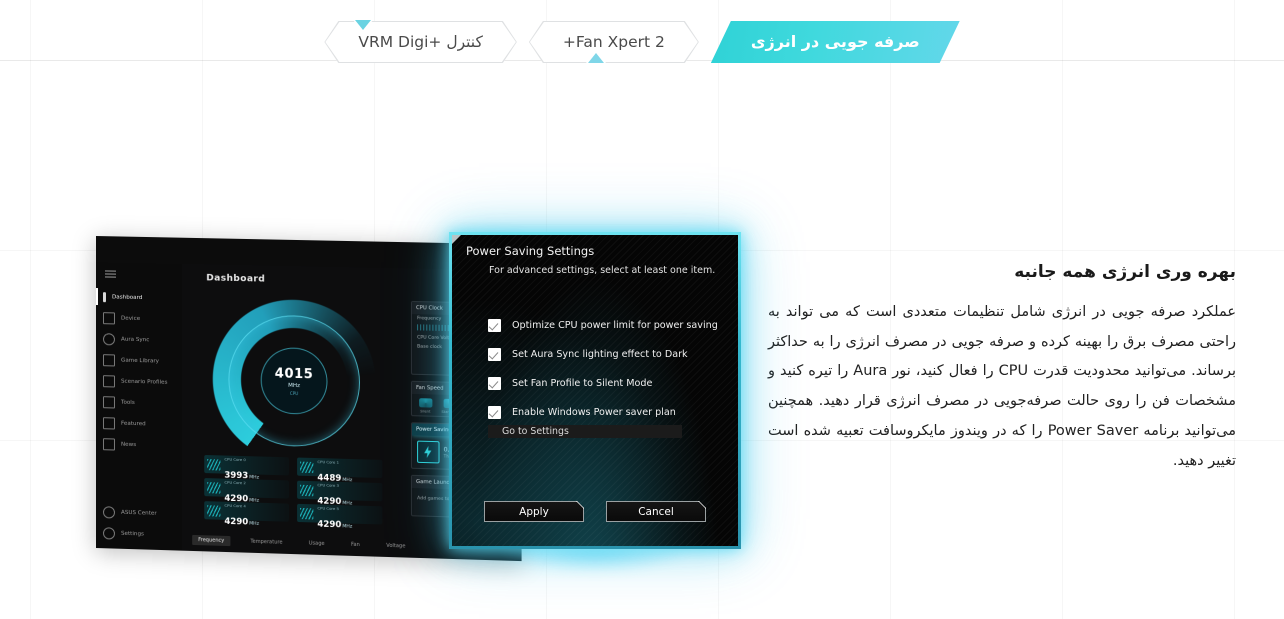  What do you see at coordinates (236, 279) in the screenshot?
I see `dashboard-heading: Dashboard` at bounding box center [236, 279].